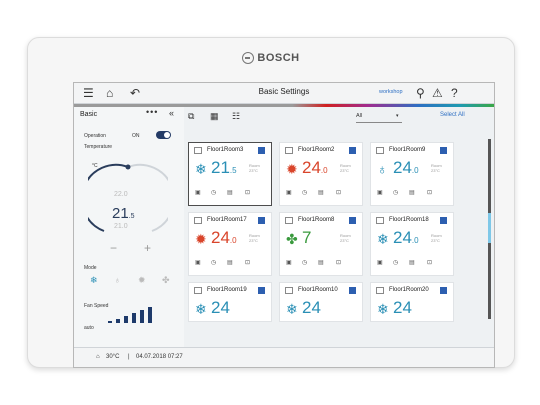 This screenshot has width=540, height=405. Describe the element at coordinates (230, 174) in the screenshot. I see `room-tile: Floor1Room3 ❄ 21.5 Room 23°C ▣ ◷ ▤ ⊡` at that location.